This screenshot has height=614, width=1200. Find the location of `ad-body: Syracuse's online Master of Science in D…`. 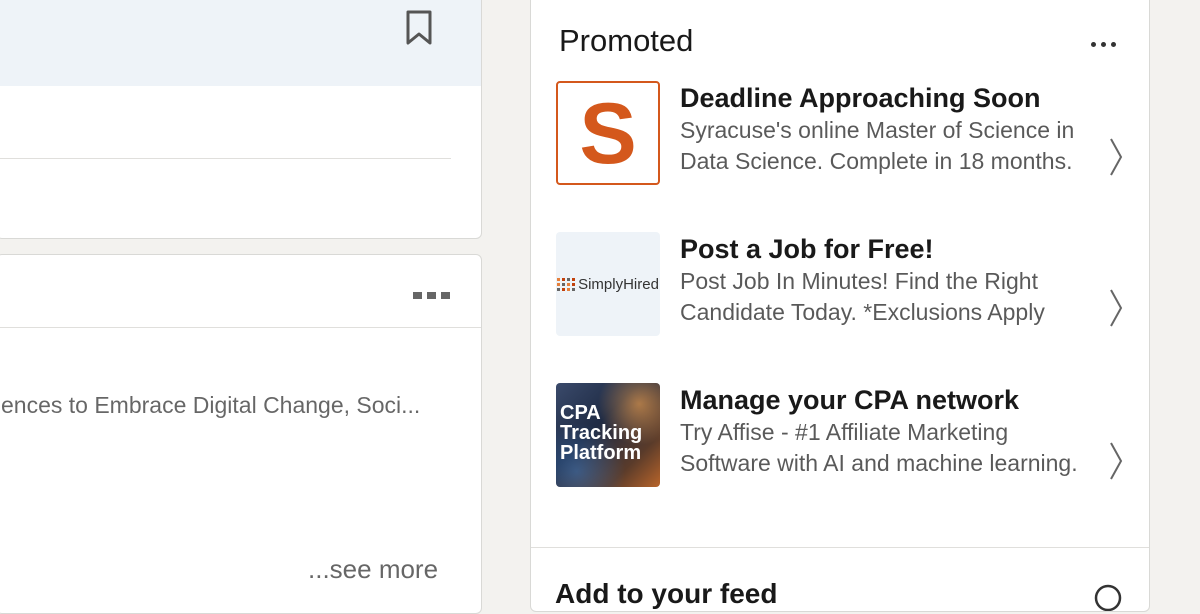

ad-body: Syracuse's online Master of Science in D… is located at coordinates (877, 145).